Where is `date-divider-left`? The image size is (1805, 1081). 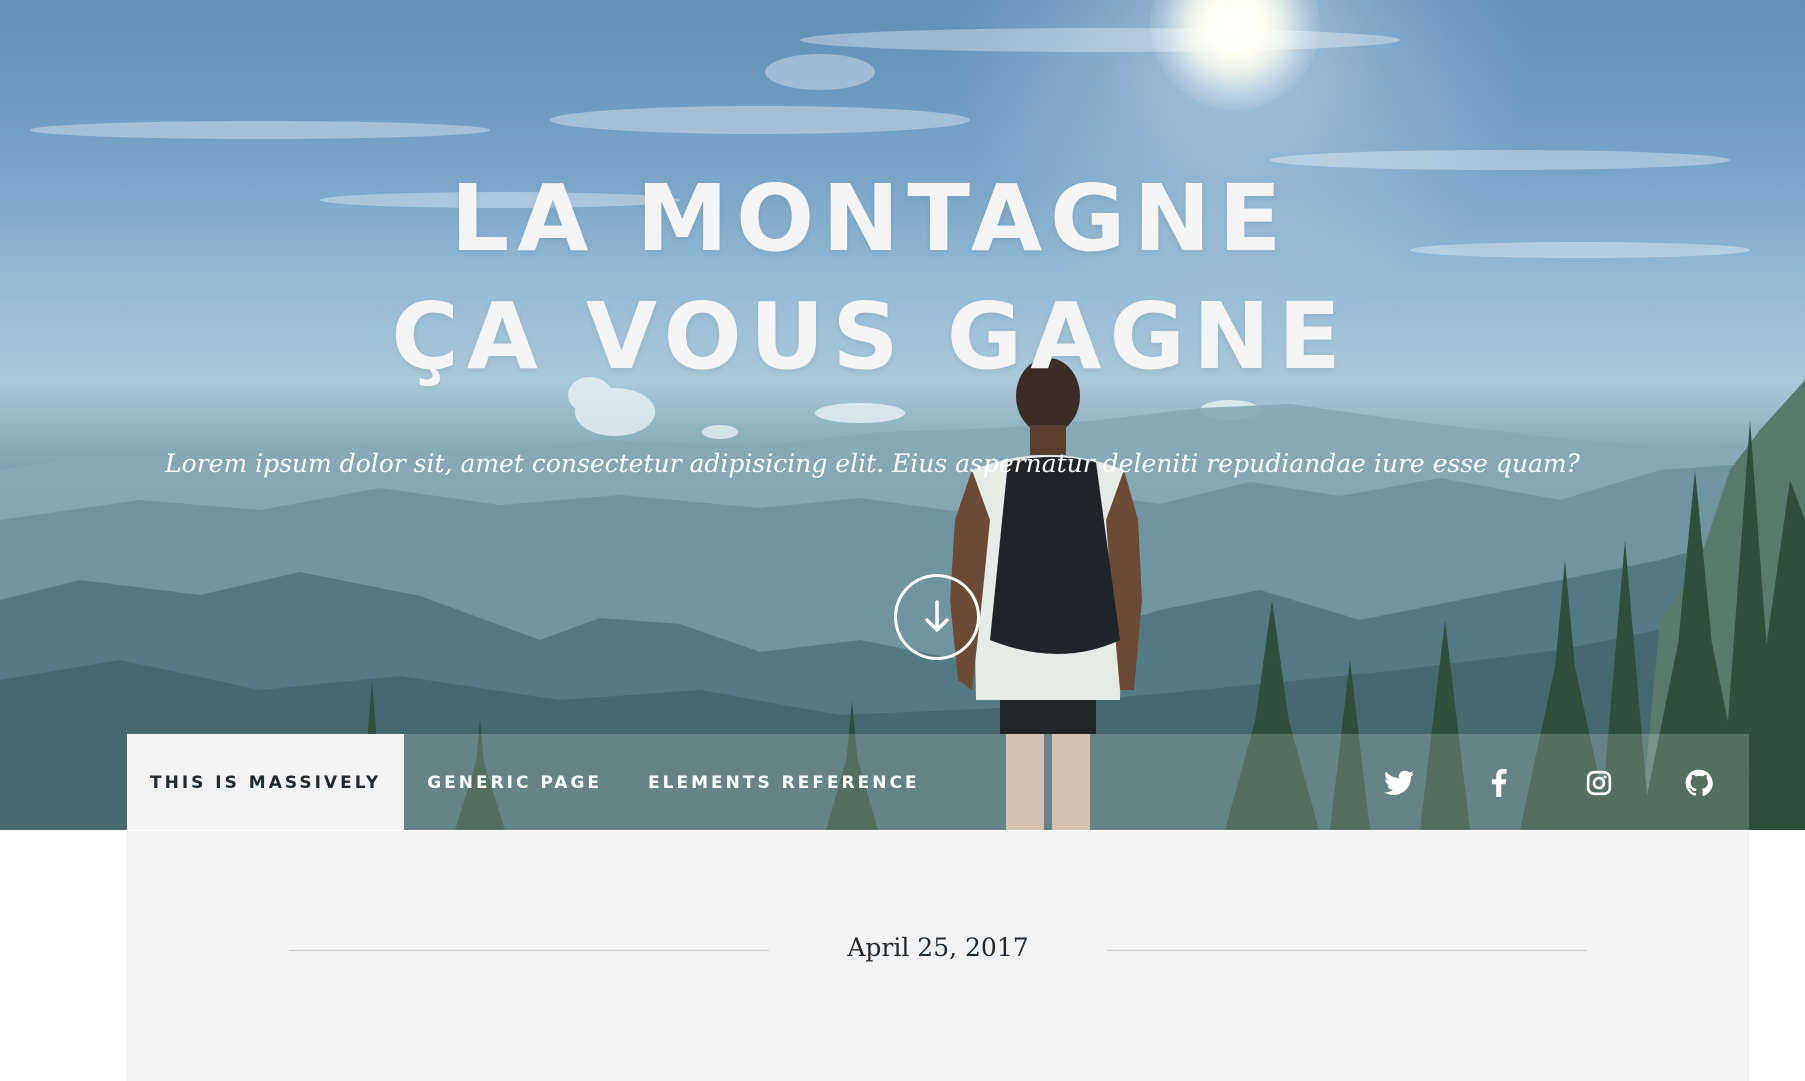 date-divider-left is located at coordinates (529, 950).